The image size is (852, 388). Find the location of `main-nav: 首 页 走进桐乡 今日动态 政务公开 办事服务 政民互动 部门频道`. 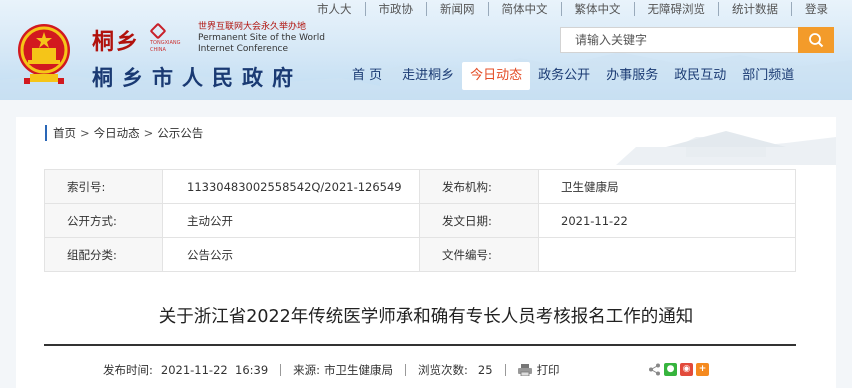

main-nav: 首 页 走进桐乡 今日动态 政务公开 办事服务 政民互动 部门频道 is located at coordinates (571, 76).